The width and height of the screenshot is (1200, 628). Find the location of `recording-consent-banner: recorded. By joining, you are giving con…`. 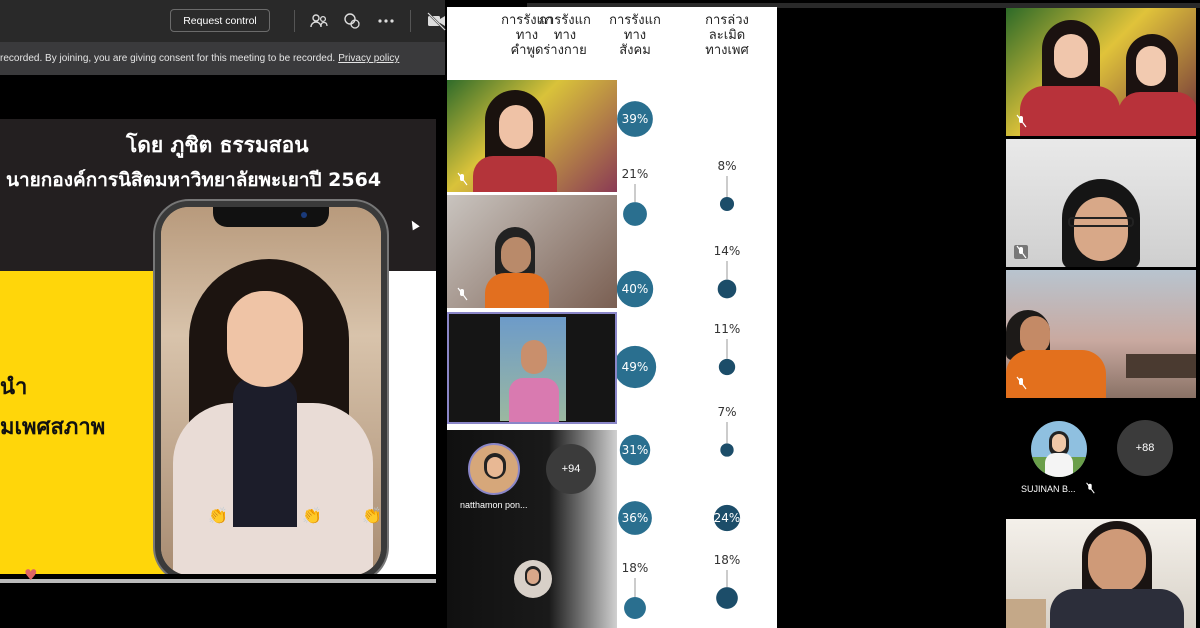

recording-consent-banner: recorded. By joining, you are giving con… is located at coordinates (222, 58).